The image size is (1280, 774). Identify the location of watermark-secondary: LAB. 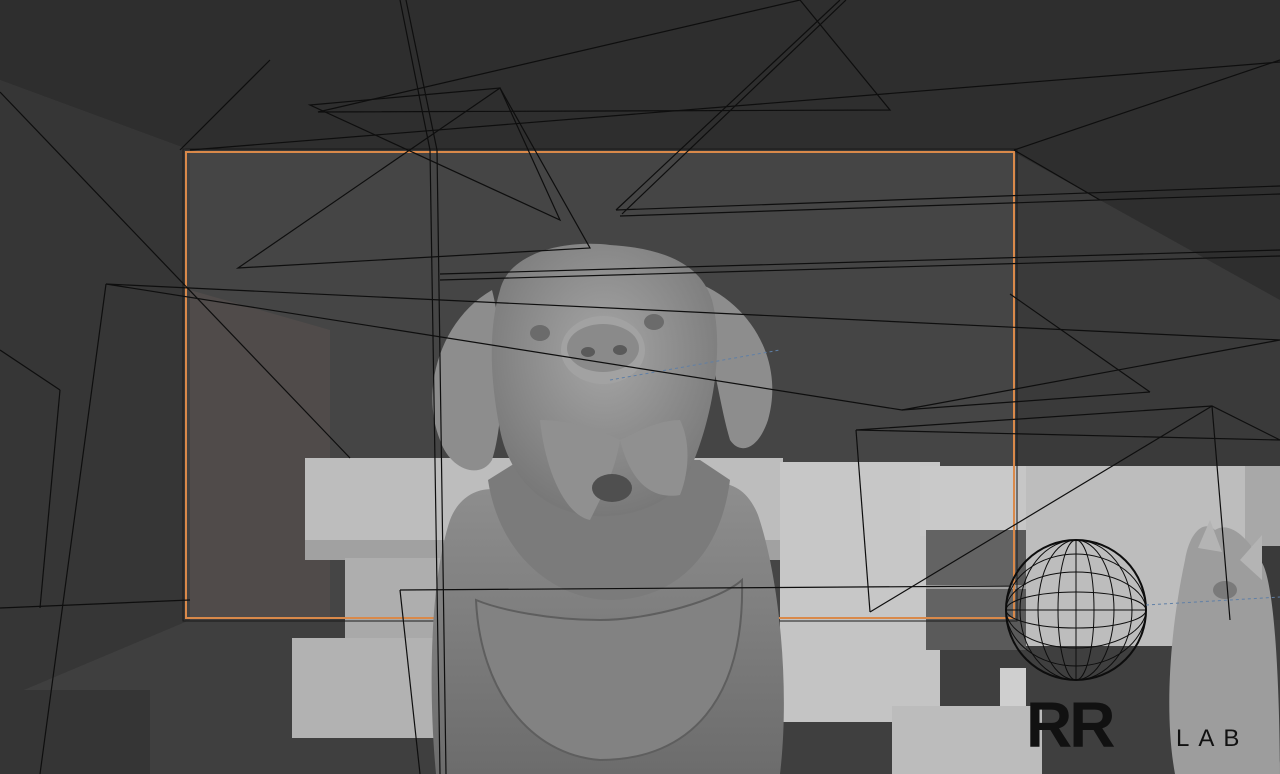
(1212, 738).